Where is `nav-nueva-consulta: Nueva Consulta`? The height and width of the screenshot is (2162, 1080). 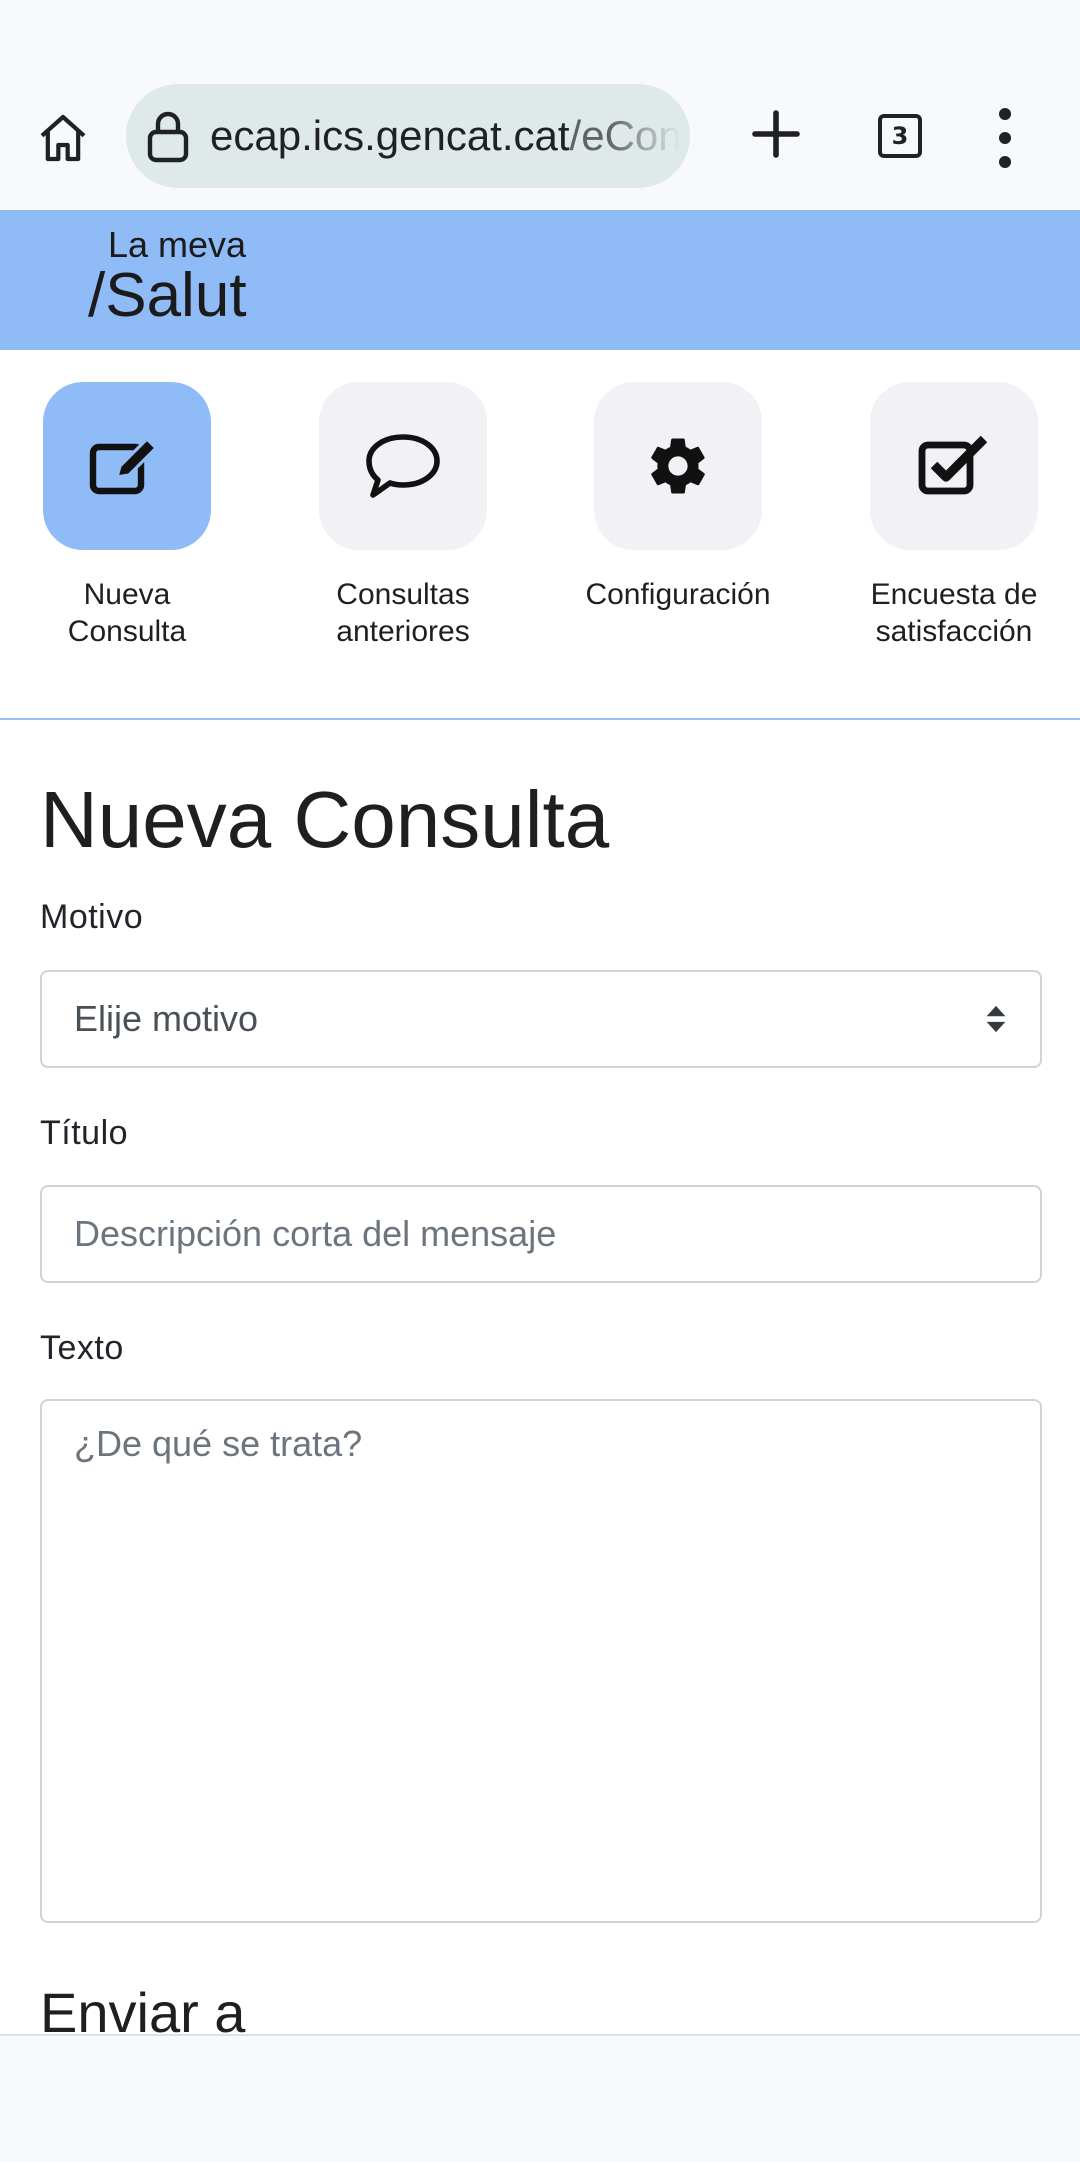 nav-nueva-consulta: Nueva Consulta is located at coordinates (127, 516).